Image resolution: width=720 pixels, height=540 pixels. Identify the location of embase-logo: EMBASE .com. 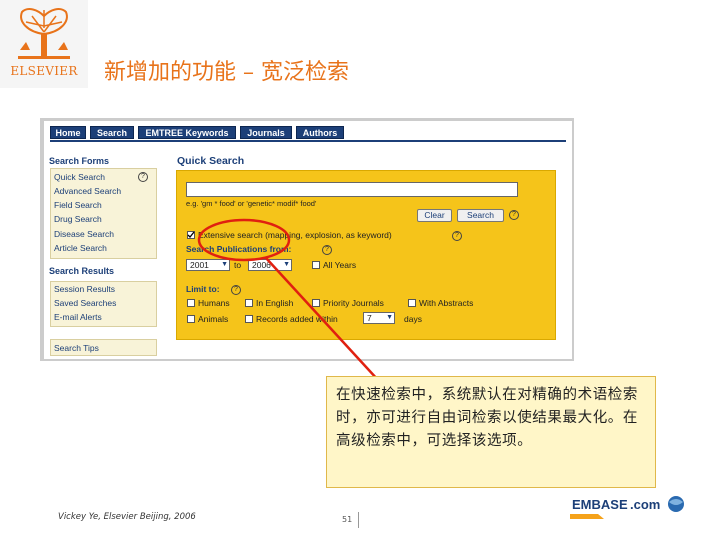
(627, 507).